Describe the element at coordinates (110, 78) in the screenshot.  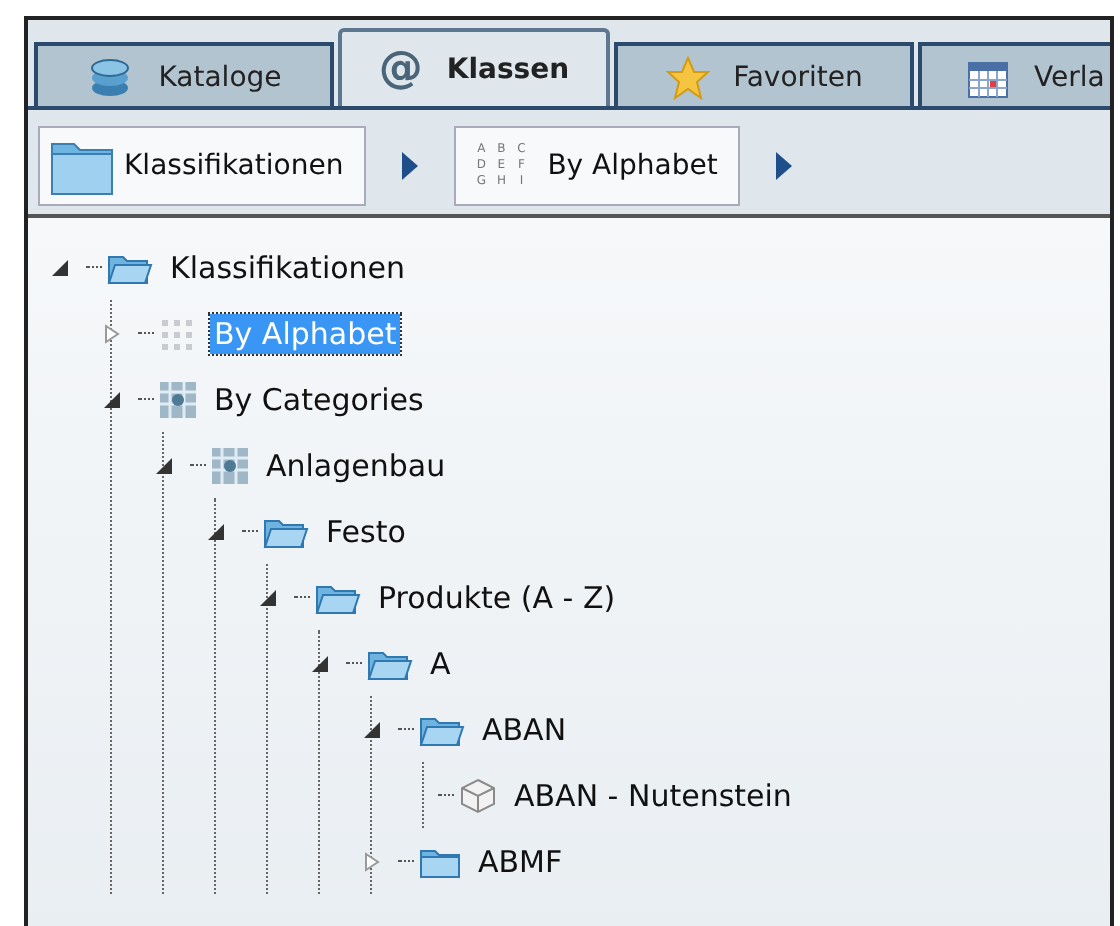
I see `books-icon` at that location.